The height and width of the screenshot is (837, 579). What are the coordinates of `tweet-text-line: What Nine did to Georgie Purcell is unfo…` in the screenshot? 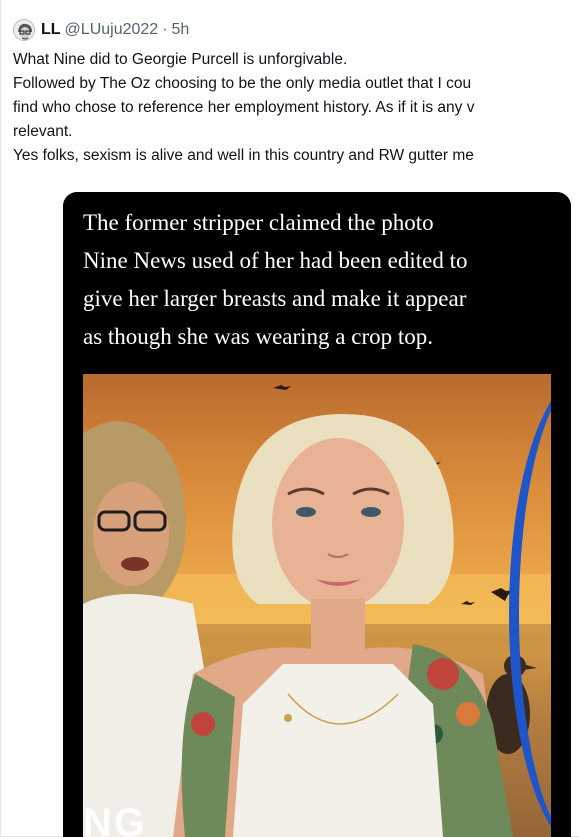 It's located at (180, 59).